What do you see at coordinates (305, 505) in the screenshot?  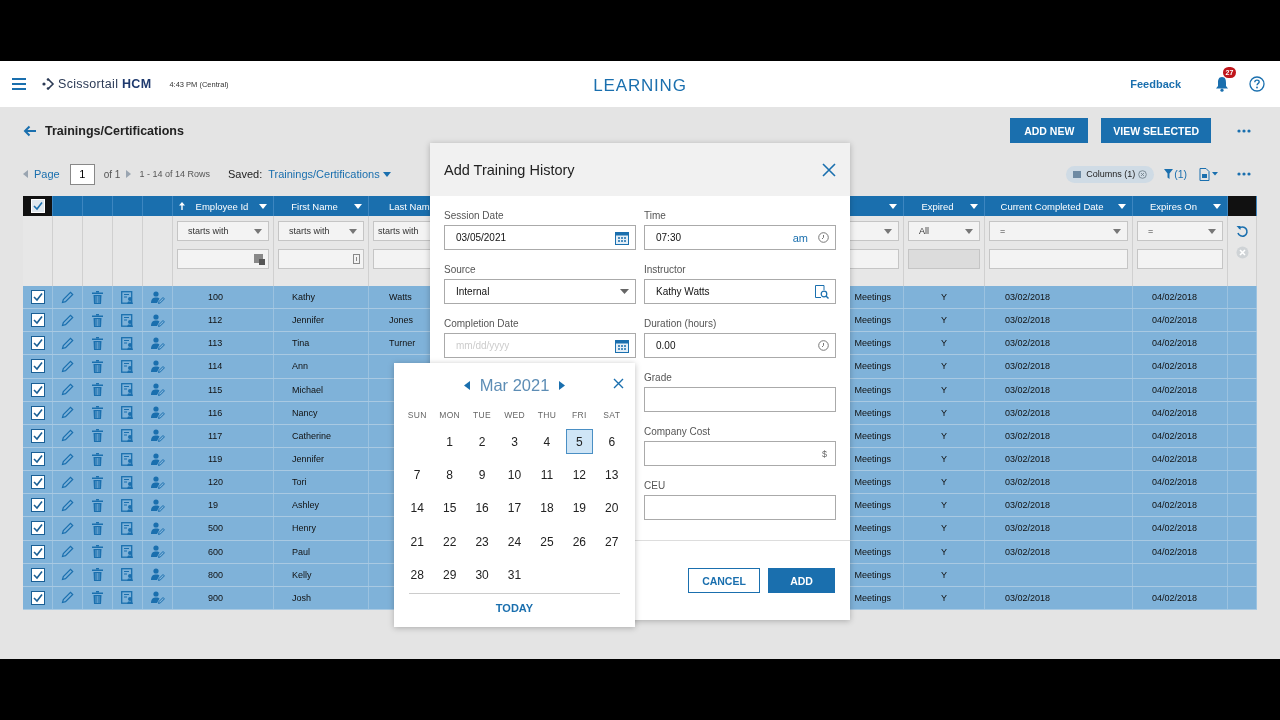 I see `table-cell: Ashley` at bounding box center [305, 505].